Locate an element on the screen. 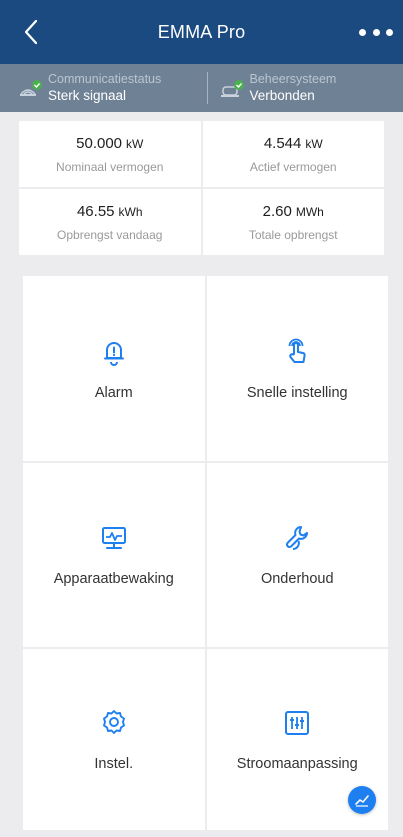 This screenshot has width=403, height=837. more-menu-button is located at coordinates (376, 32).